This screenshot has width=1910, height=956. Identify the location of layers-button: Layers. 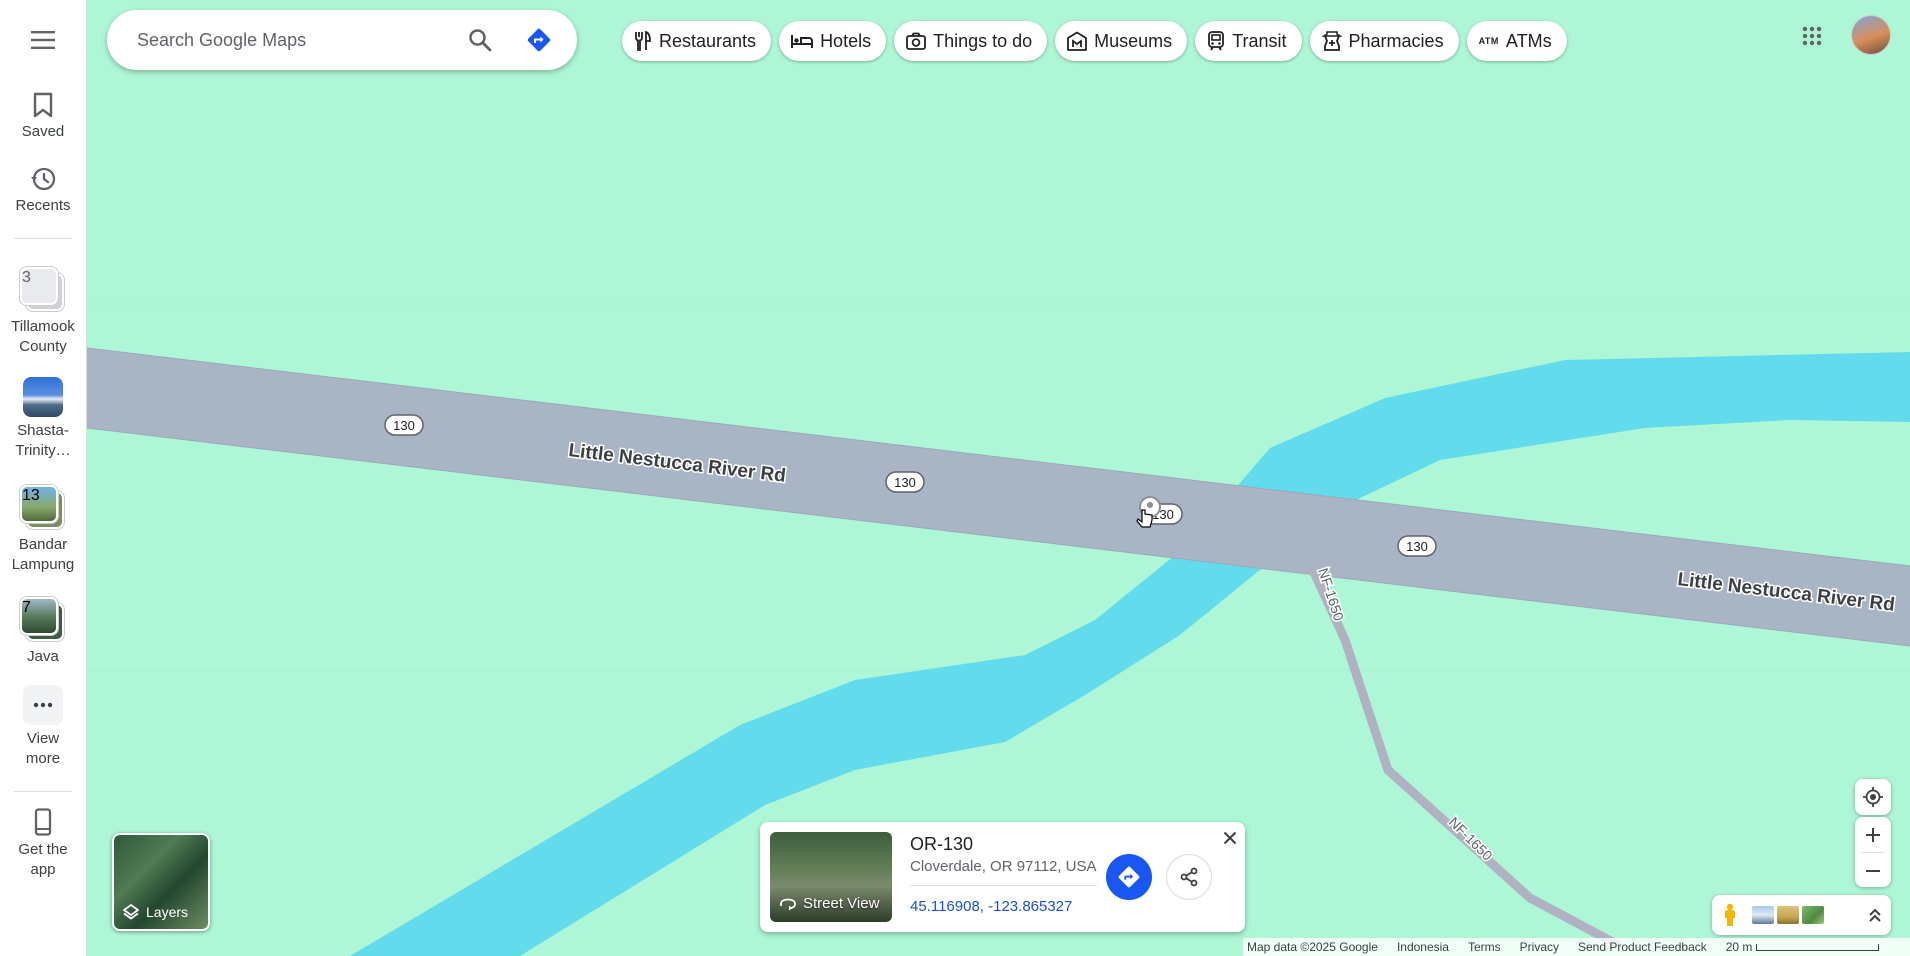
(161, 882).